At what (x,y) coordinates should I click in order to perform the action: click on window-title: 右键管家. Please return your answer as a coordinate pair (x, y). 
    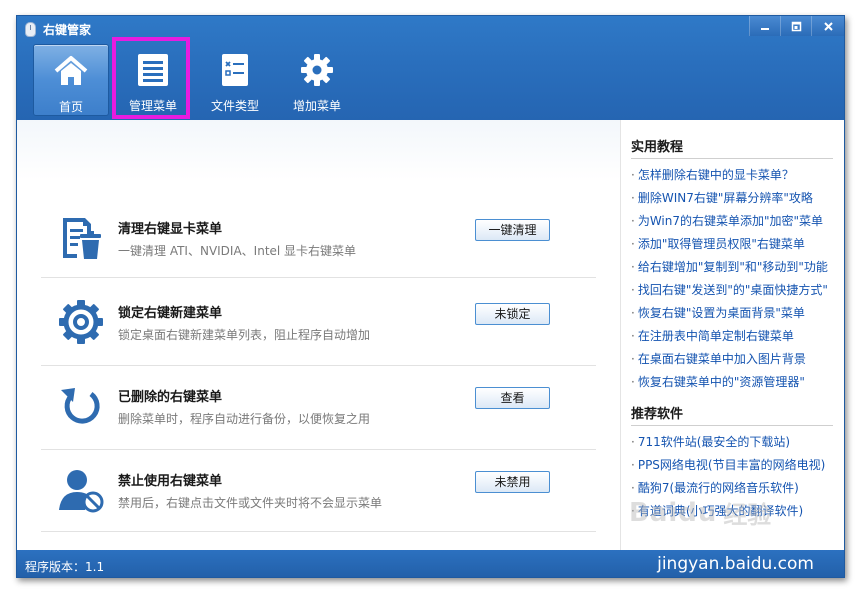
    Looking at the image, I should click on (67, 30).